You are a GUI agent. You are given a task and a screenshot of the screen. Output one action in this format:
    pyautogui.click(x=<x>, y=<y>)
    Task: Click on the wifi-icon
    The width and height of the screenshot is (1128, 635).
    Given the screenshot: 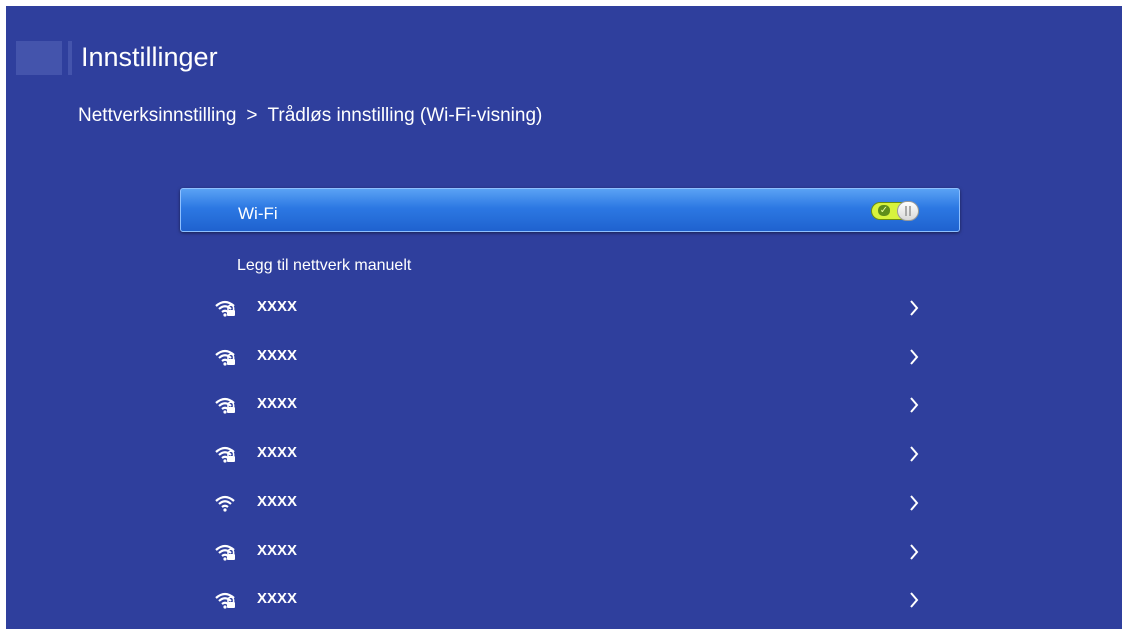 What is the action you would take?
    pyautogui.click(x=226, y=503)
    